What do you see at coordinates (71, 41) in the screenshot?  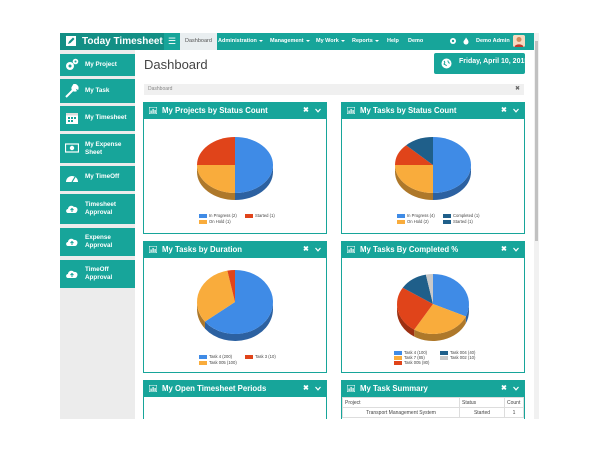 I see `pencil-logo-icon` at bounding box center [71, 41].